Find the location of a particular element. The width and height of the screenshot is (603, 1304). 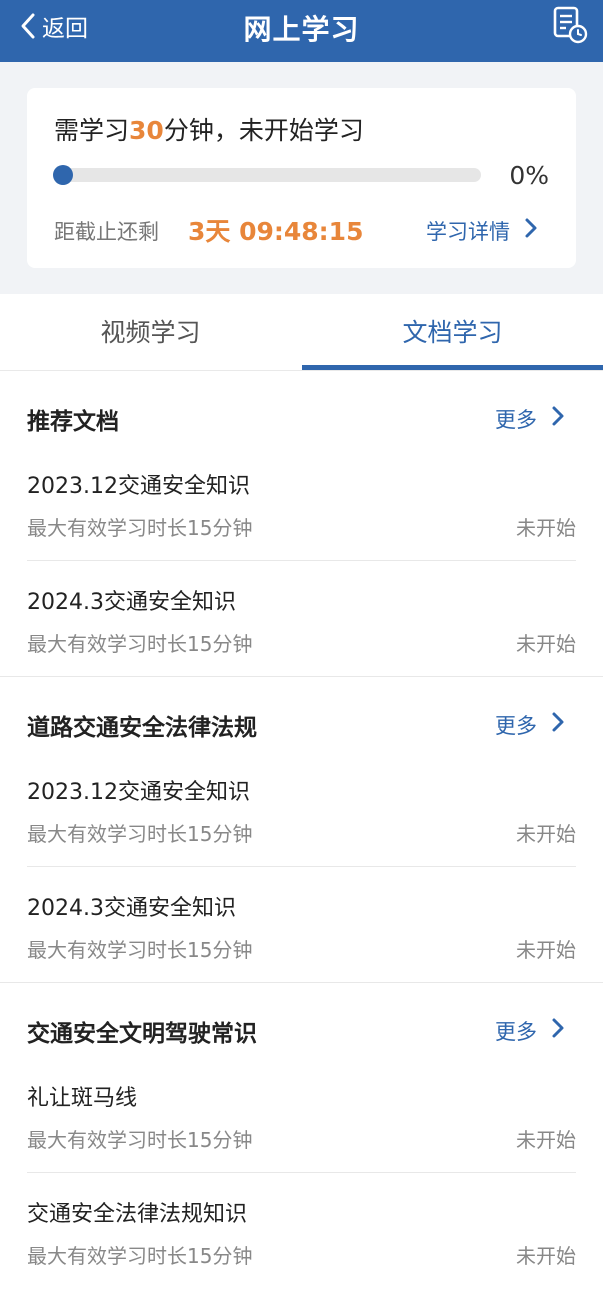

need-minutes: 30 is located at coordinates (146, 130).